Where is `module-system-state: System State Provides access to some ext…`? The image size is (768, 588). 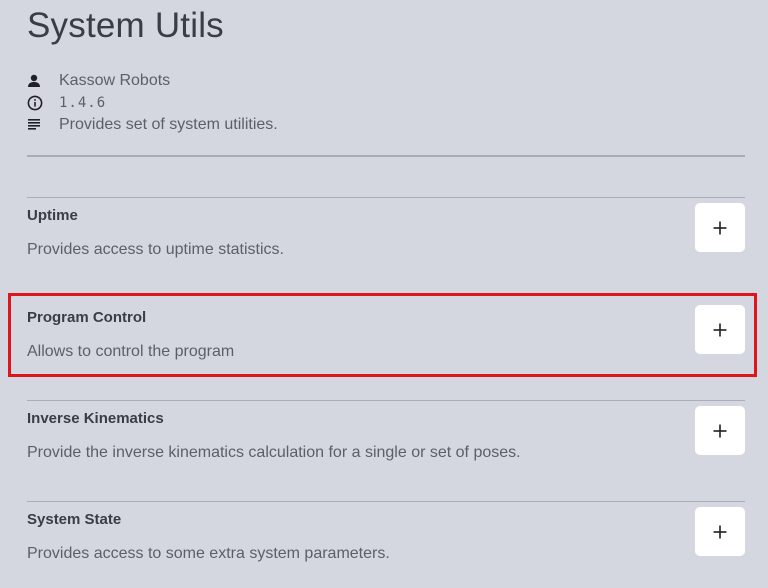 module-system-state: System State Provides access to some ext… is located at coordinates (386, 541).